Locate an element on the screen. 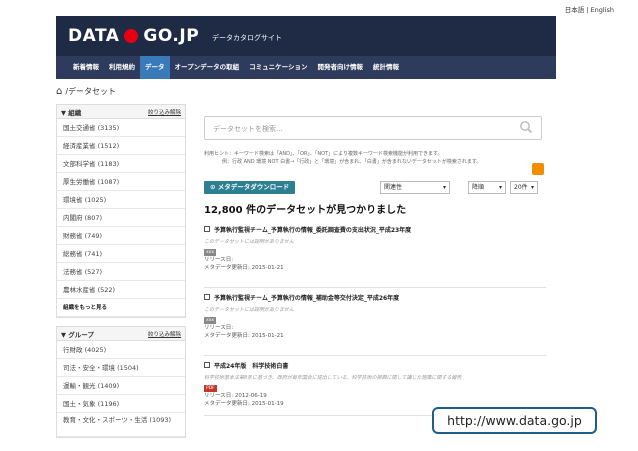 The image size is (638, 451). per-page-select: 20件 ▾ is located at coordinates (524, 187).